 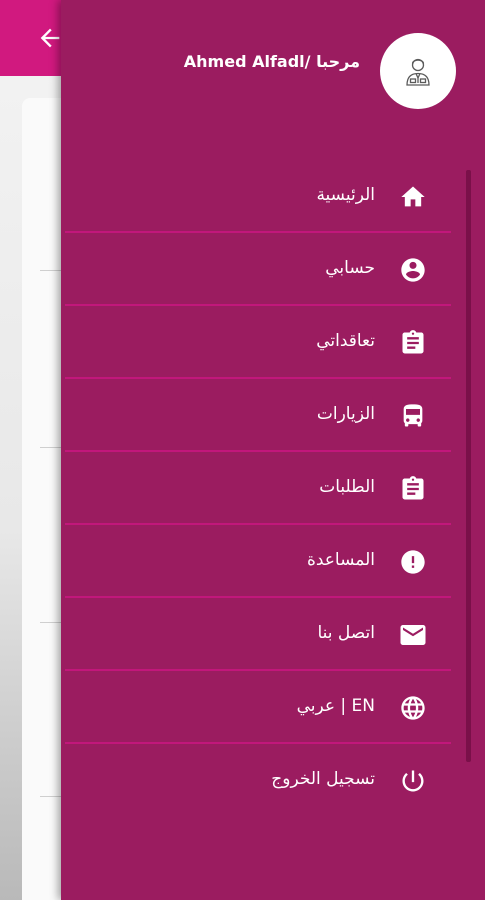 What do you see at coordinates (345, 341) in the screenshot?
I see `menu-item-label: تعاقداتي` at bounding box center [345, 341].